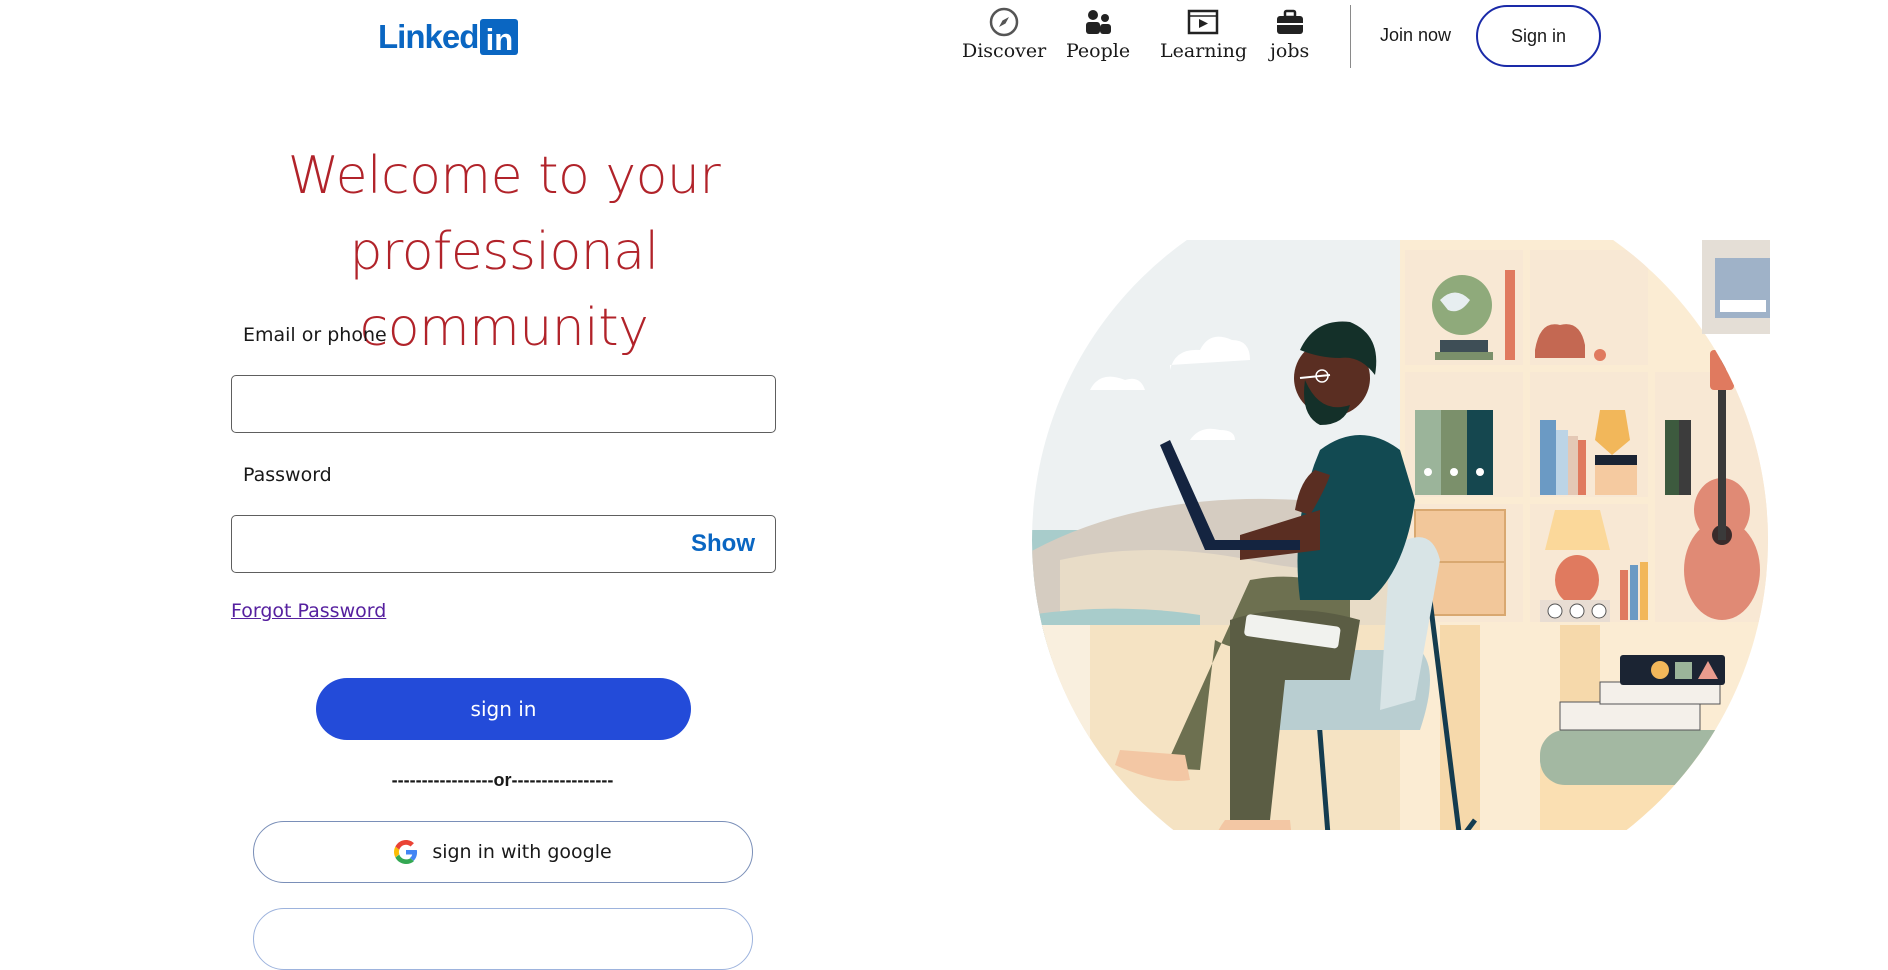 The height and width of the screenshot is (970, 1888). Describe the element at coordinates (503, 939) in the screenshot. I see `secondary-sign-in-button` at that location.